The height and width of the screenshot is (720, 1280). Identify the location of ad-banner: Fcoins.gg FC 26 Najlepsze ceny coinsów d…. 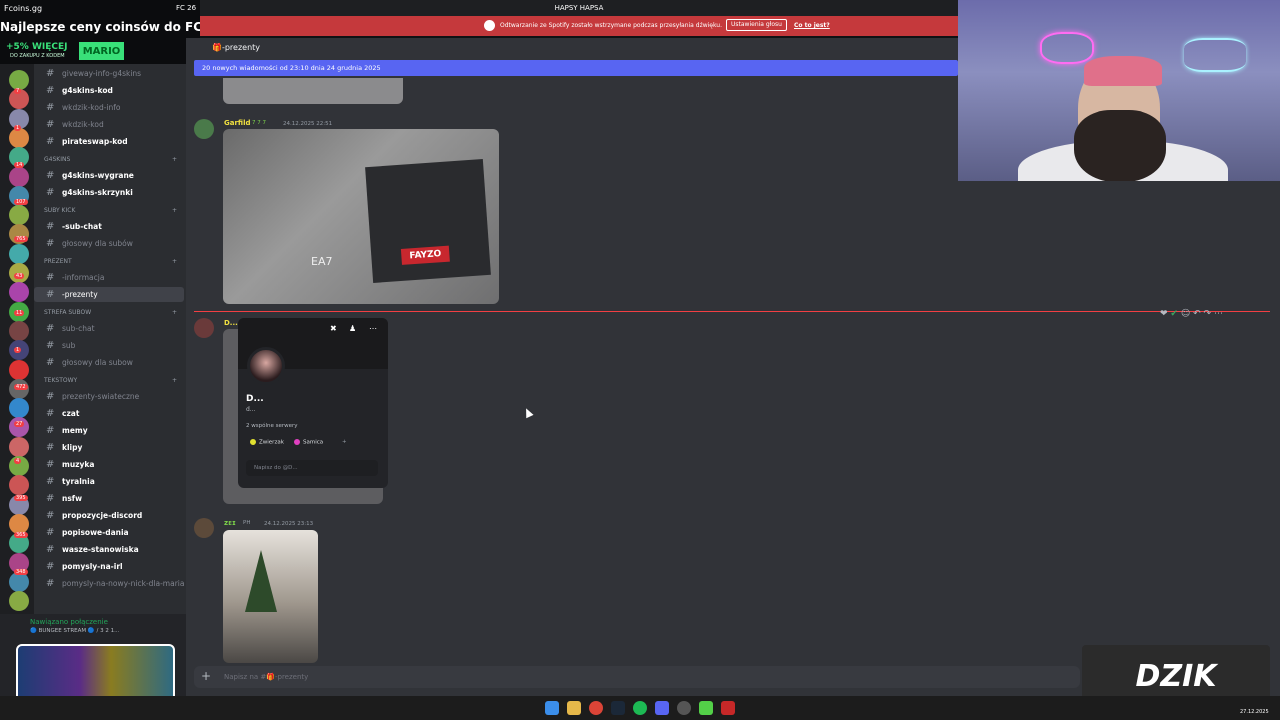
(109, 32).